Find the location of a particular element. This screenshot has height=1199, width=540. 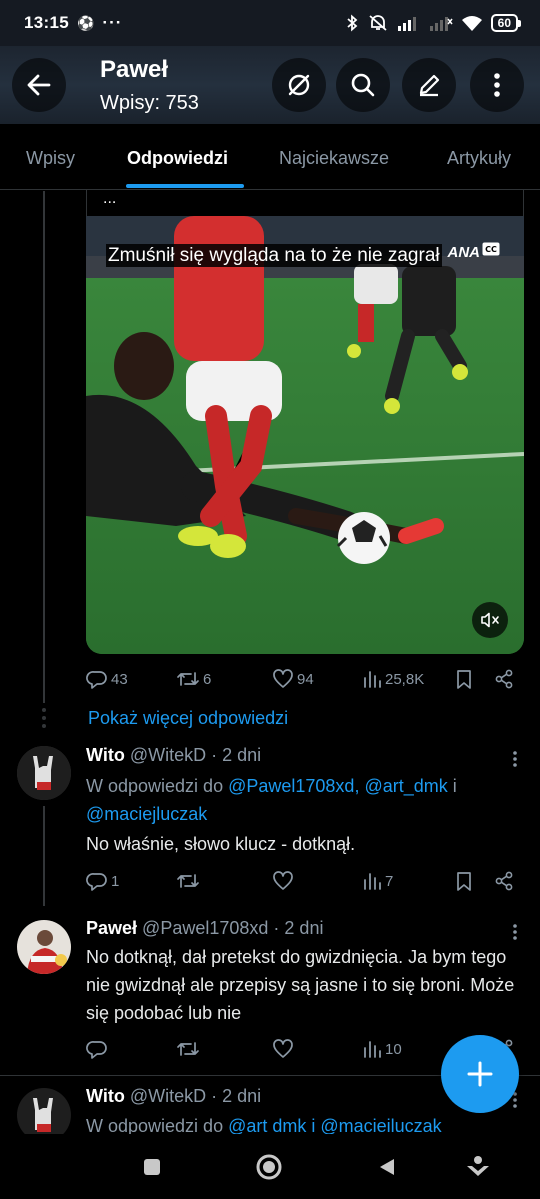

mute-bell-icon is located at coordinates (378, 23).